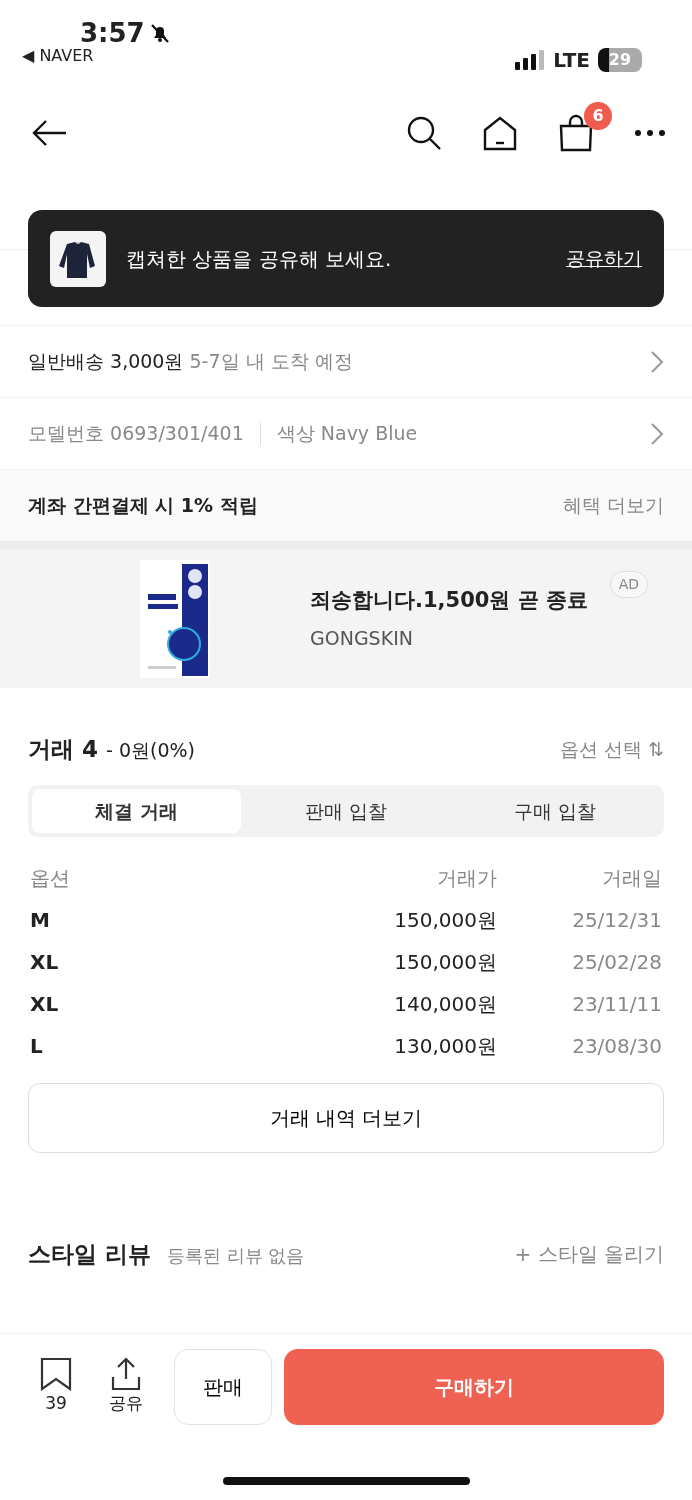 The image size is (692, 1500). I want to click on table-cell-text: 130,000원, so click(445, 1046).